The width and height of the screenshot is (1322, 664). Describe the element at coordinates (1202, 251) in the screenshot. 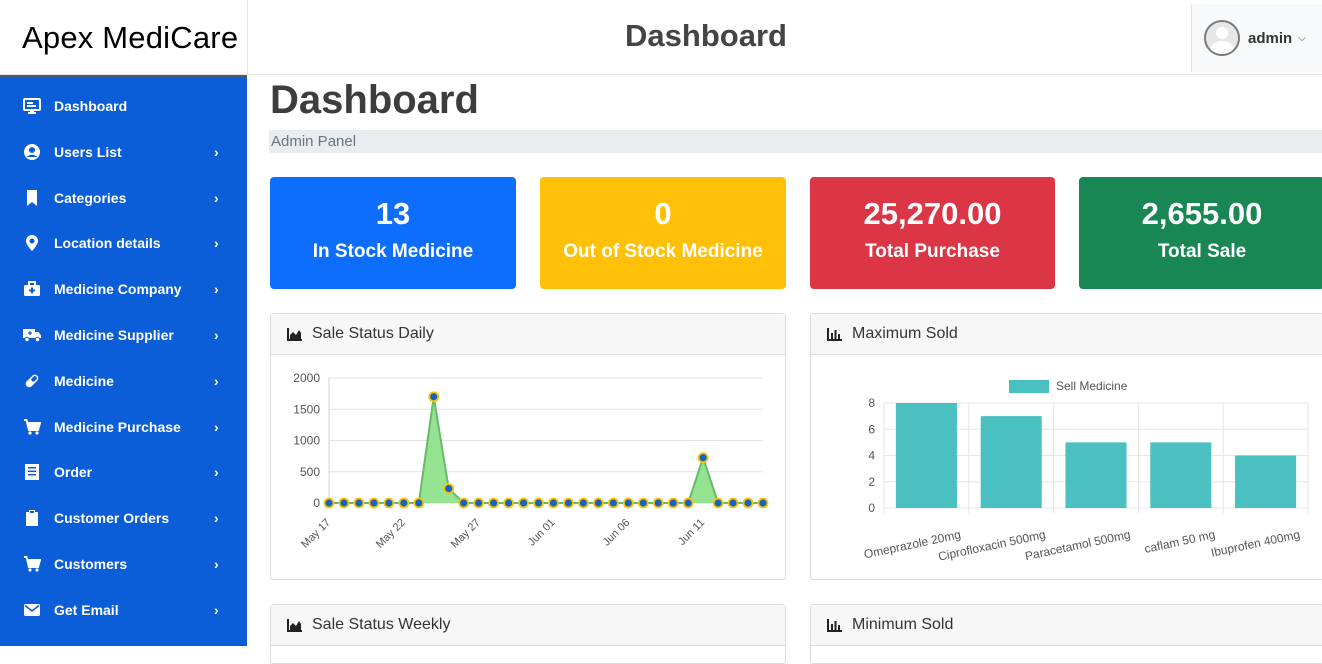

I see `card-label: Total Sale` at that location.